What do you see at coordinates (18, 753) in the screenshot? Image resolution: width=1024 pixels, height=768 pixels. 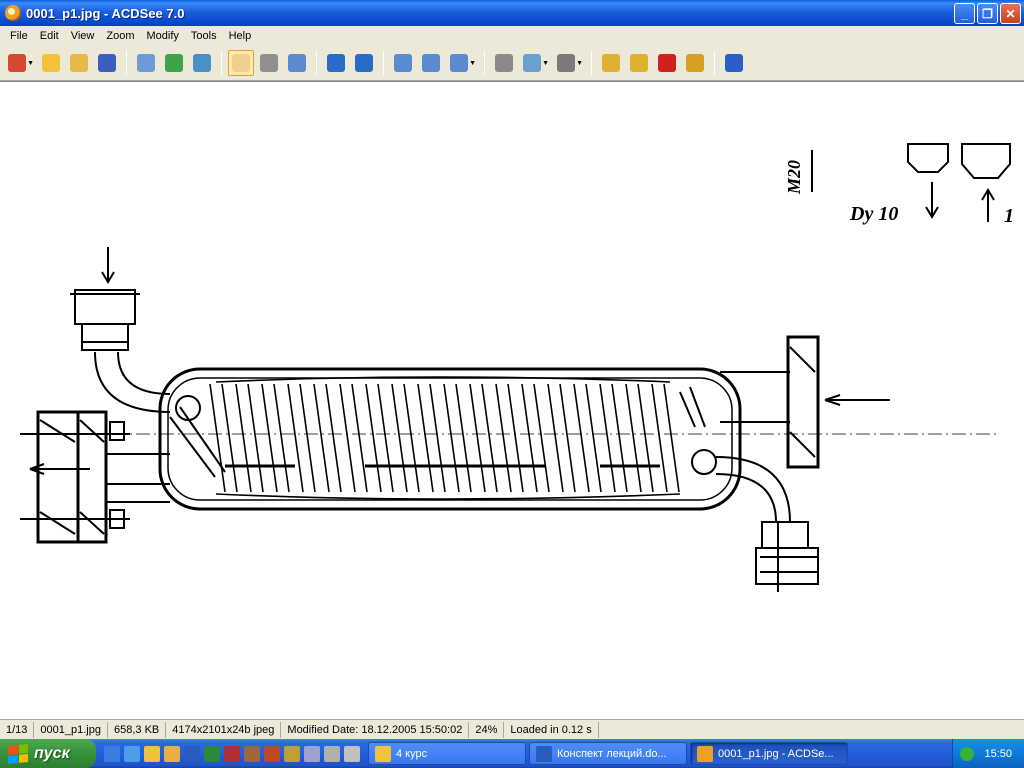 I see `windows-flag-icon` at bounding box center [18, 753].